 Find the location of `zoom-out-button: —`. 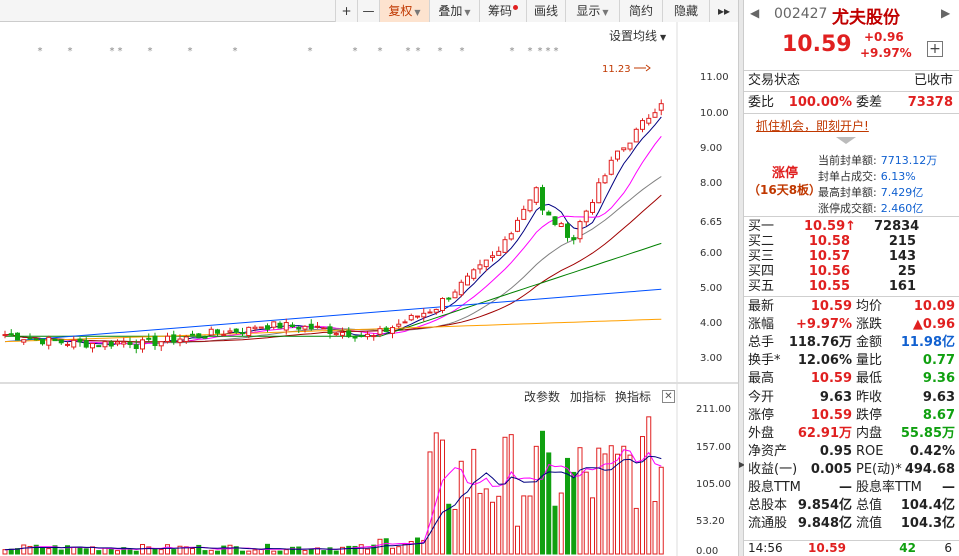

zoom-out-button: — is located at coordinates (368, 11).